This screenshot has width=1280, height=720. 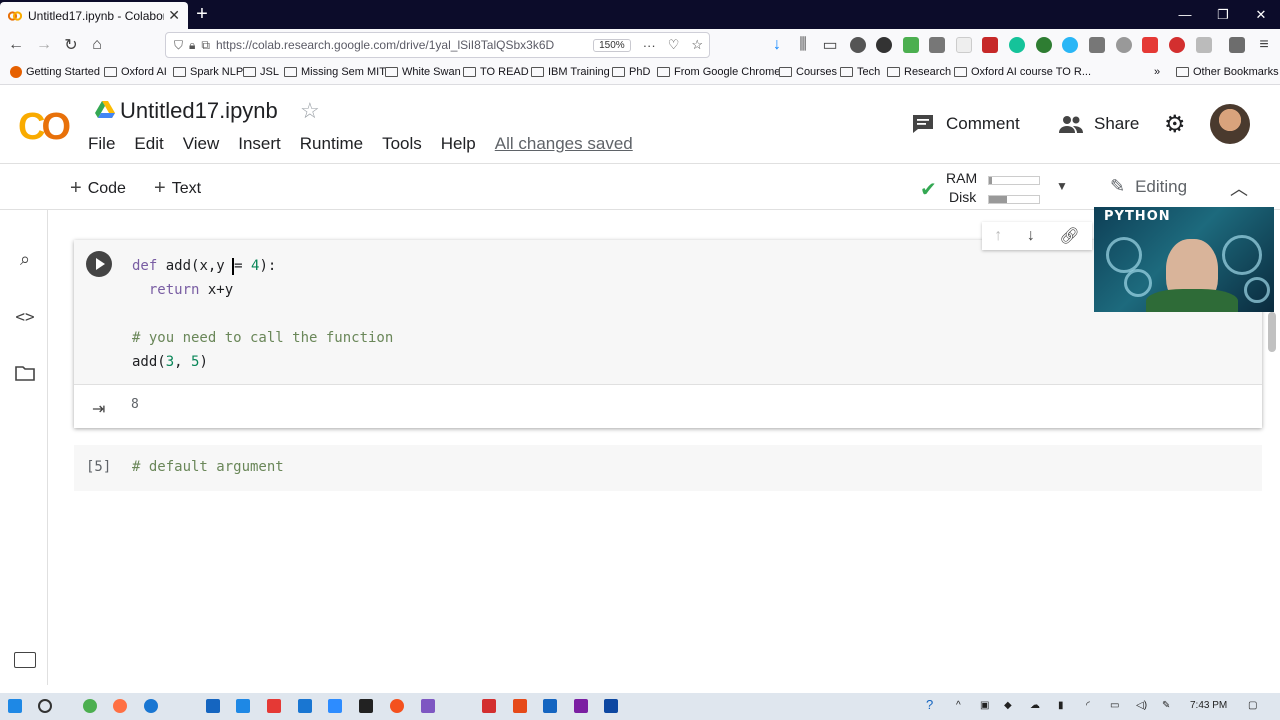 What do you see at coordinates (718, 72) in the screenshot?
I see `bookmark-item: From Google Chrome` at bounding box center [718, 72].